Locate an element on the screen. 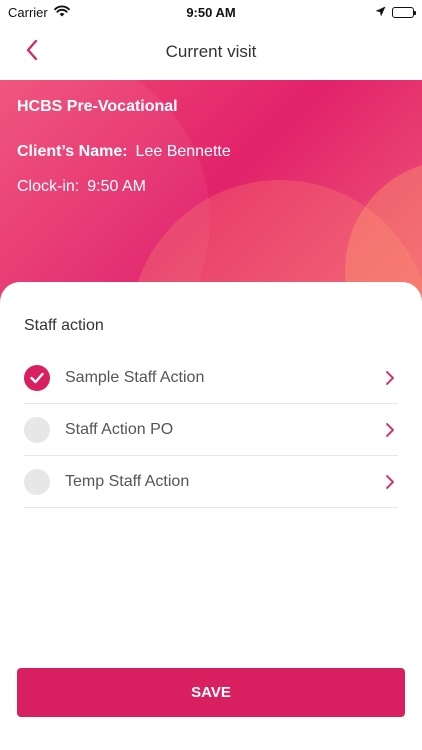 The height and width of the screenshot is (750, 422). client-row: Client’s Name: Lee Bennette is located at coordinates (124, 152).